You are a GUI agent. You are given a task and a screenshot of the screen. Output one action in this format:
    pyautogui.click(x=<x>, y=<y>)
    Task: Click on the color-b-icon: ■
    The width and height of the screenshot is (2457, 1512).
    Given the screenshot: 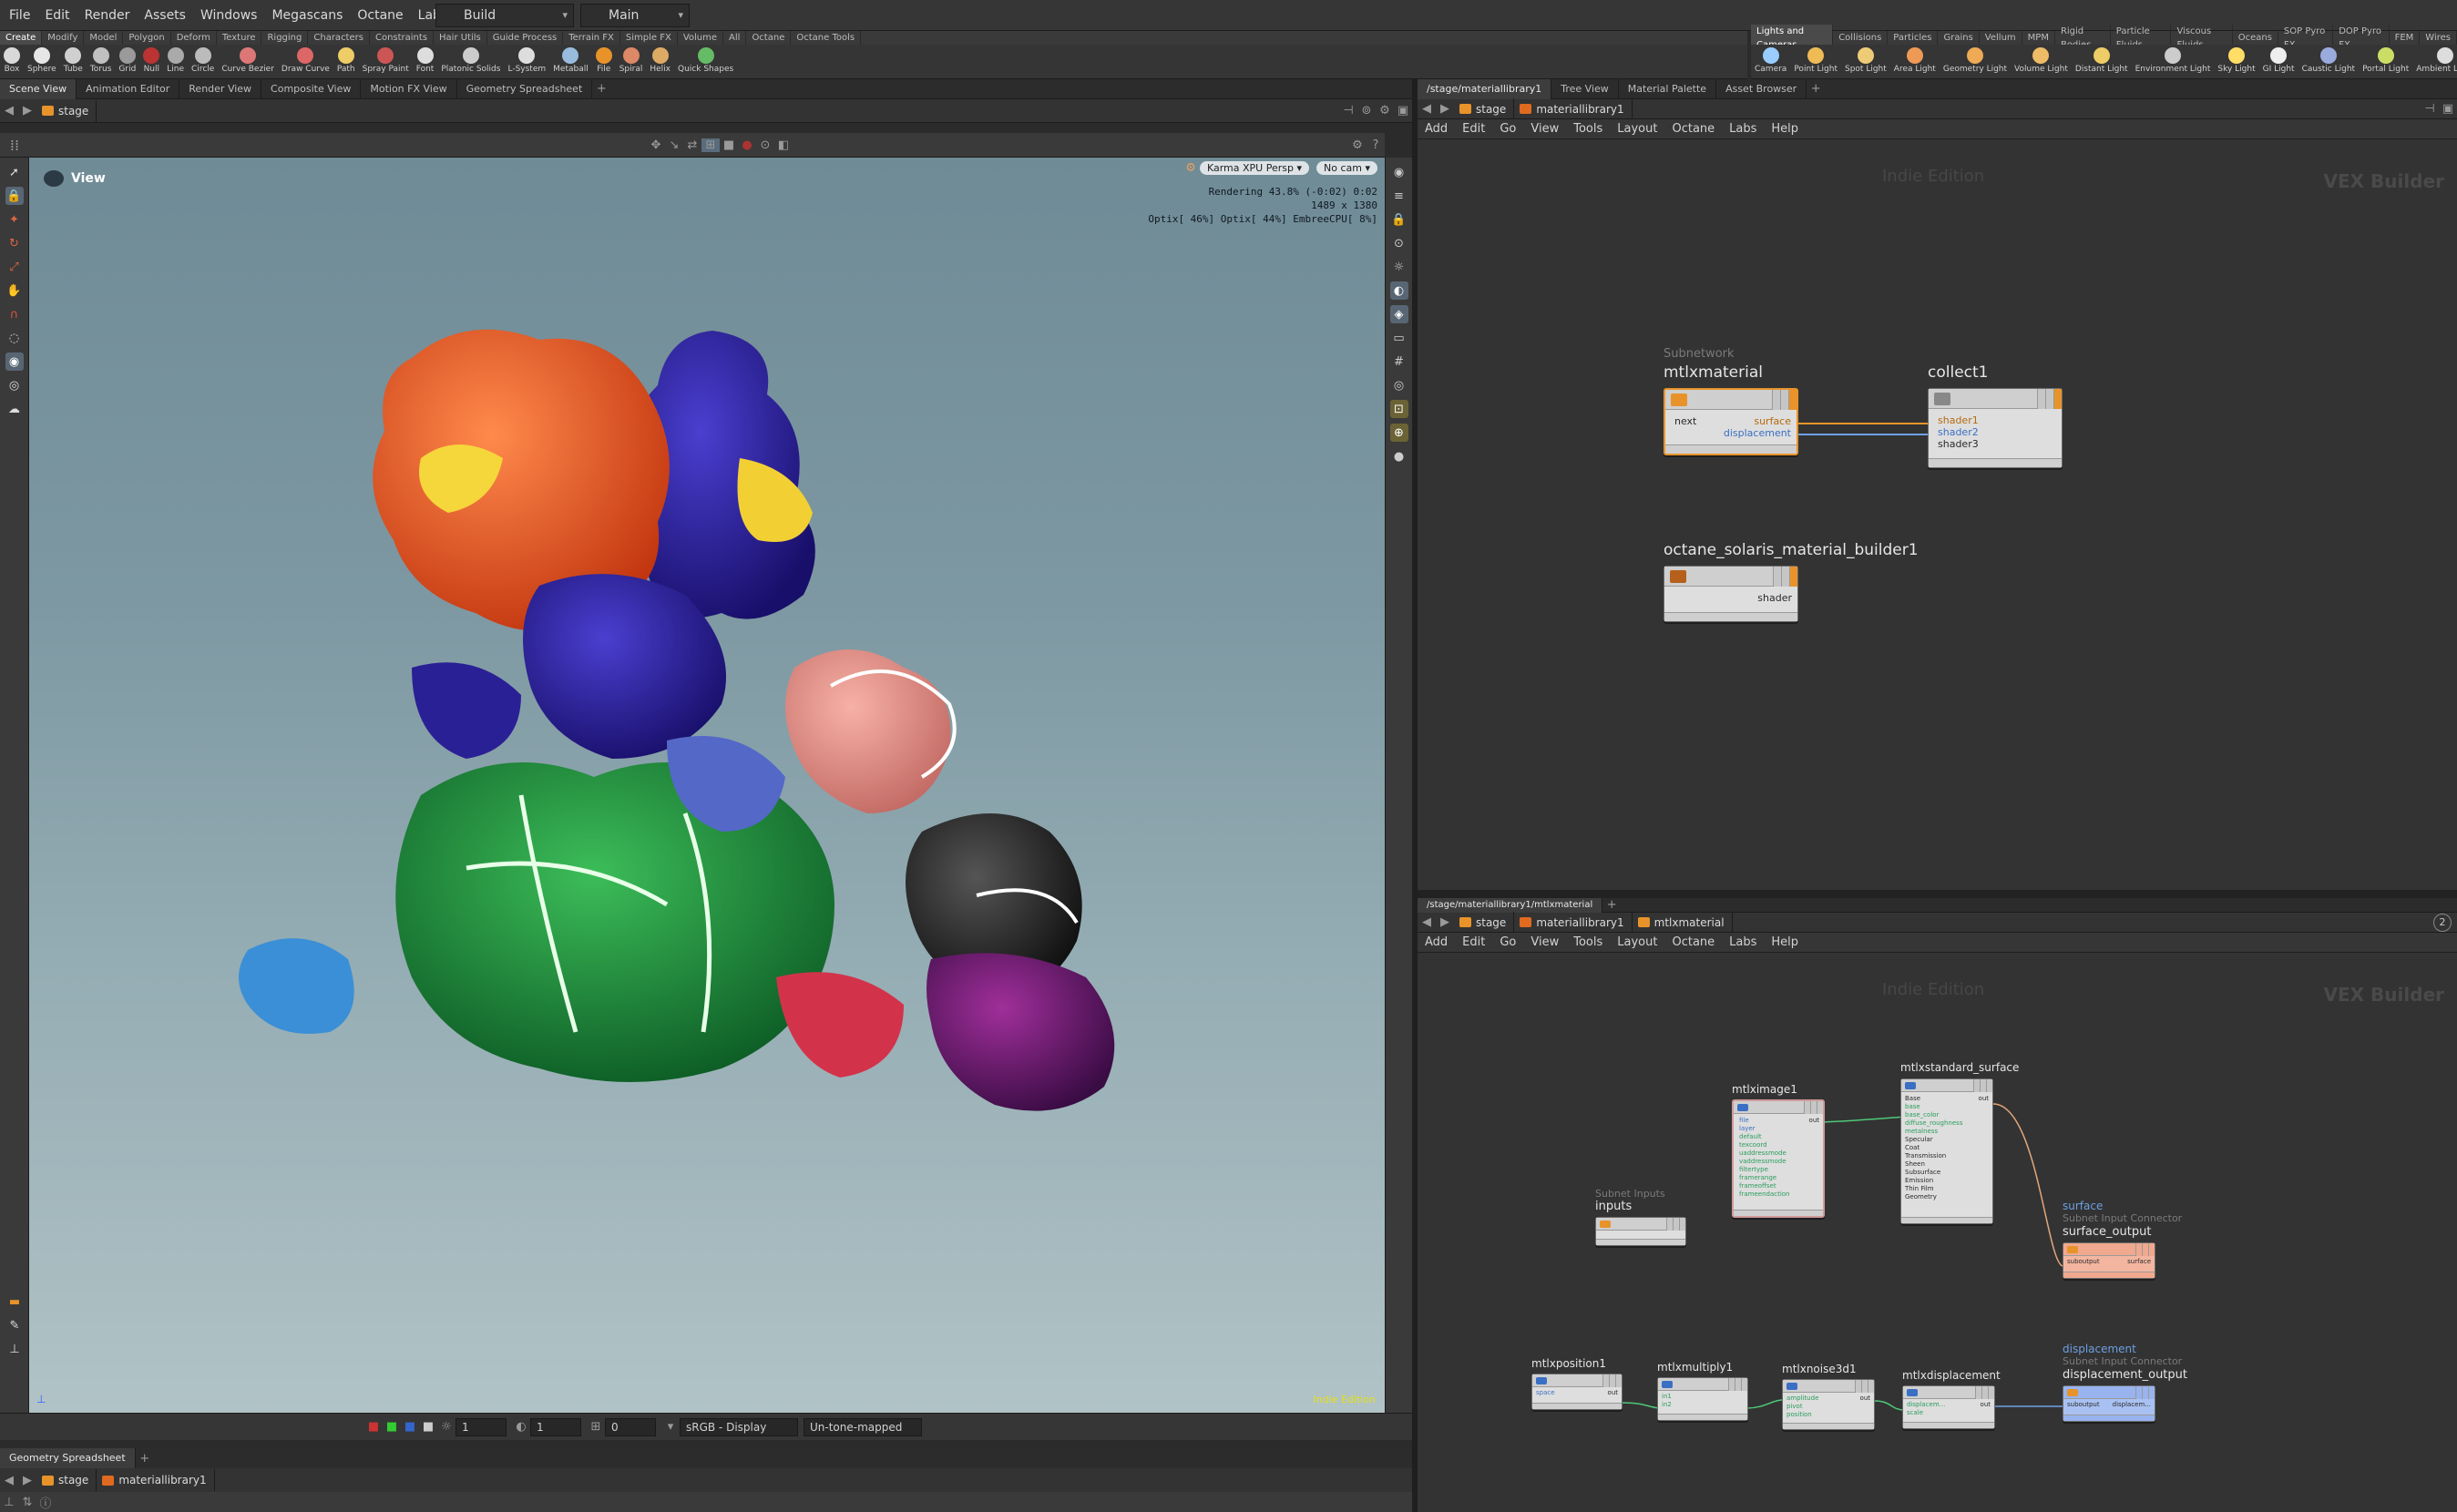 What is the action you would take?
    pyautogui.click(x=410, y=1427)
    